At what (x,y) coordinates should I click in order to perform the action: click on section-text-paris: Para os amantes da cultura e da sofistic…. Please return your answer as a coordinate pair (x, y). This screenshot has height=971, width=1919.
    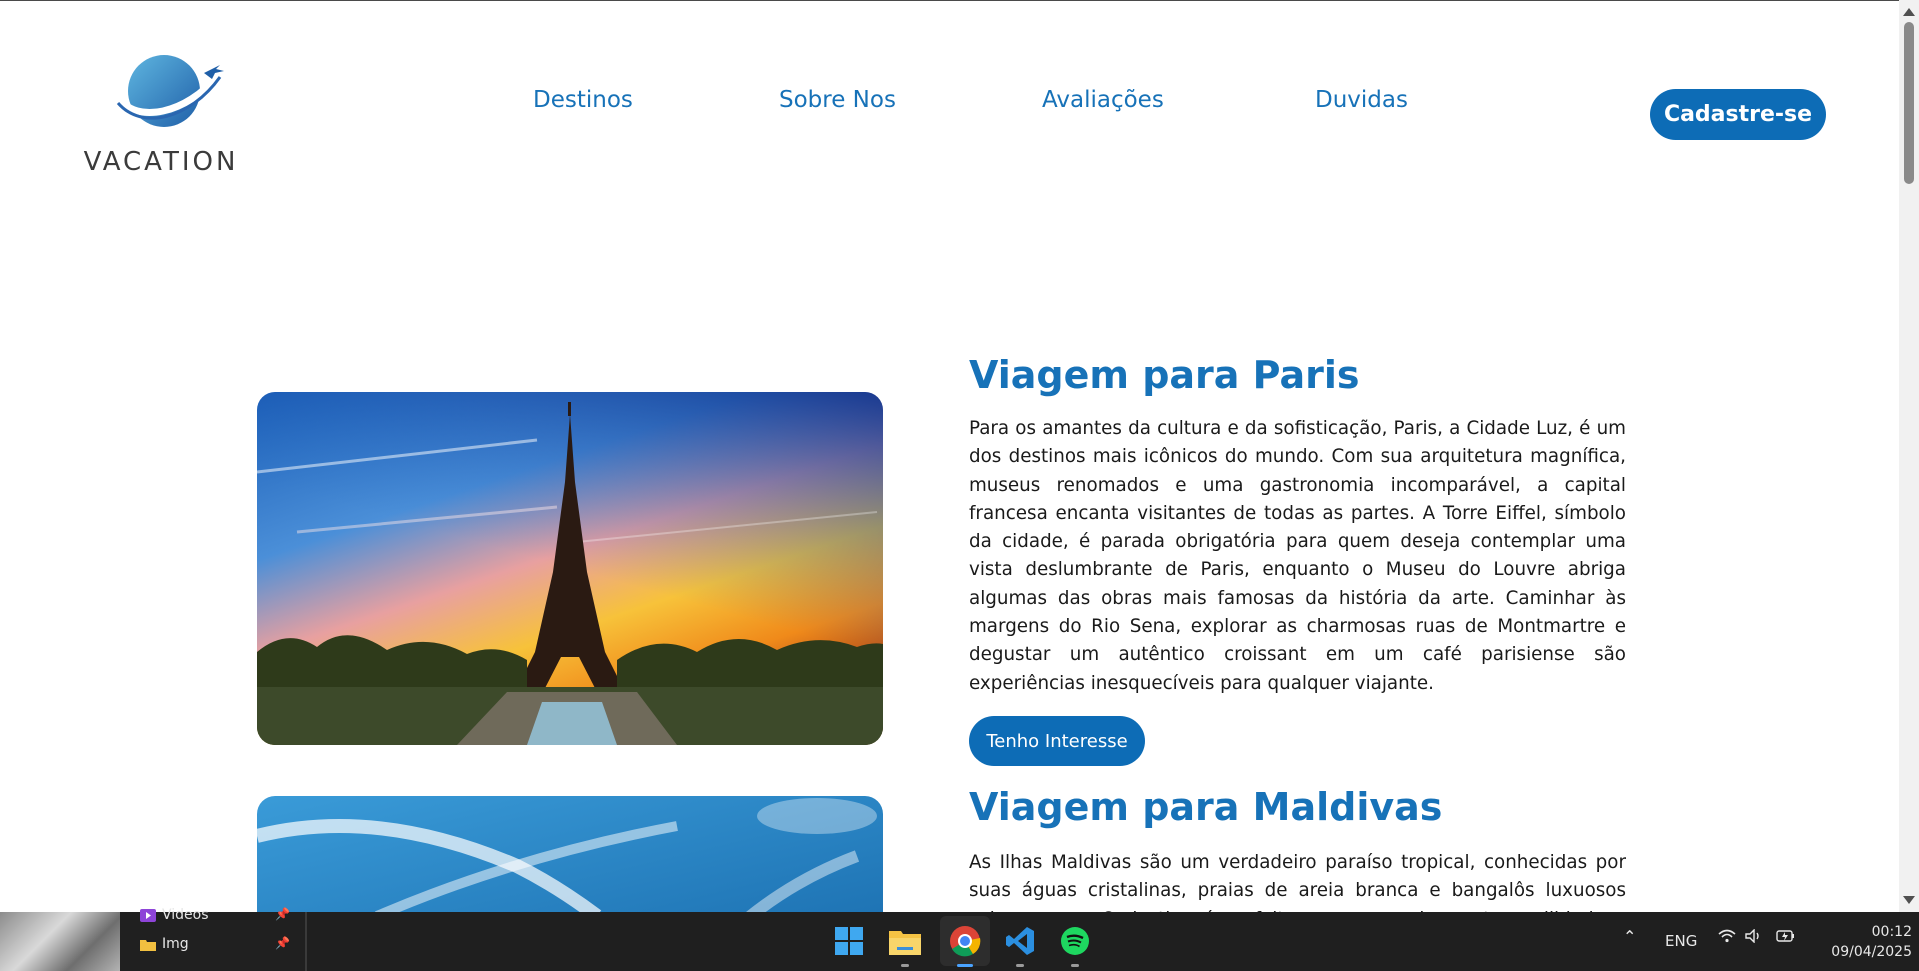
    Looking at the image, I should click on (1297, 556).